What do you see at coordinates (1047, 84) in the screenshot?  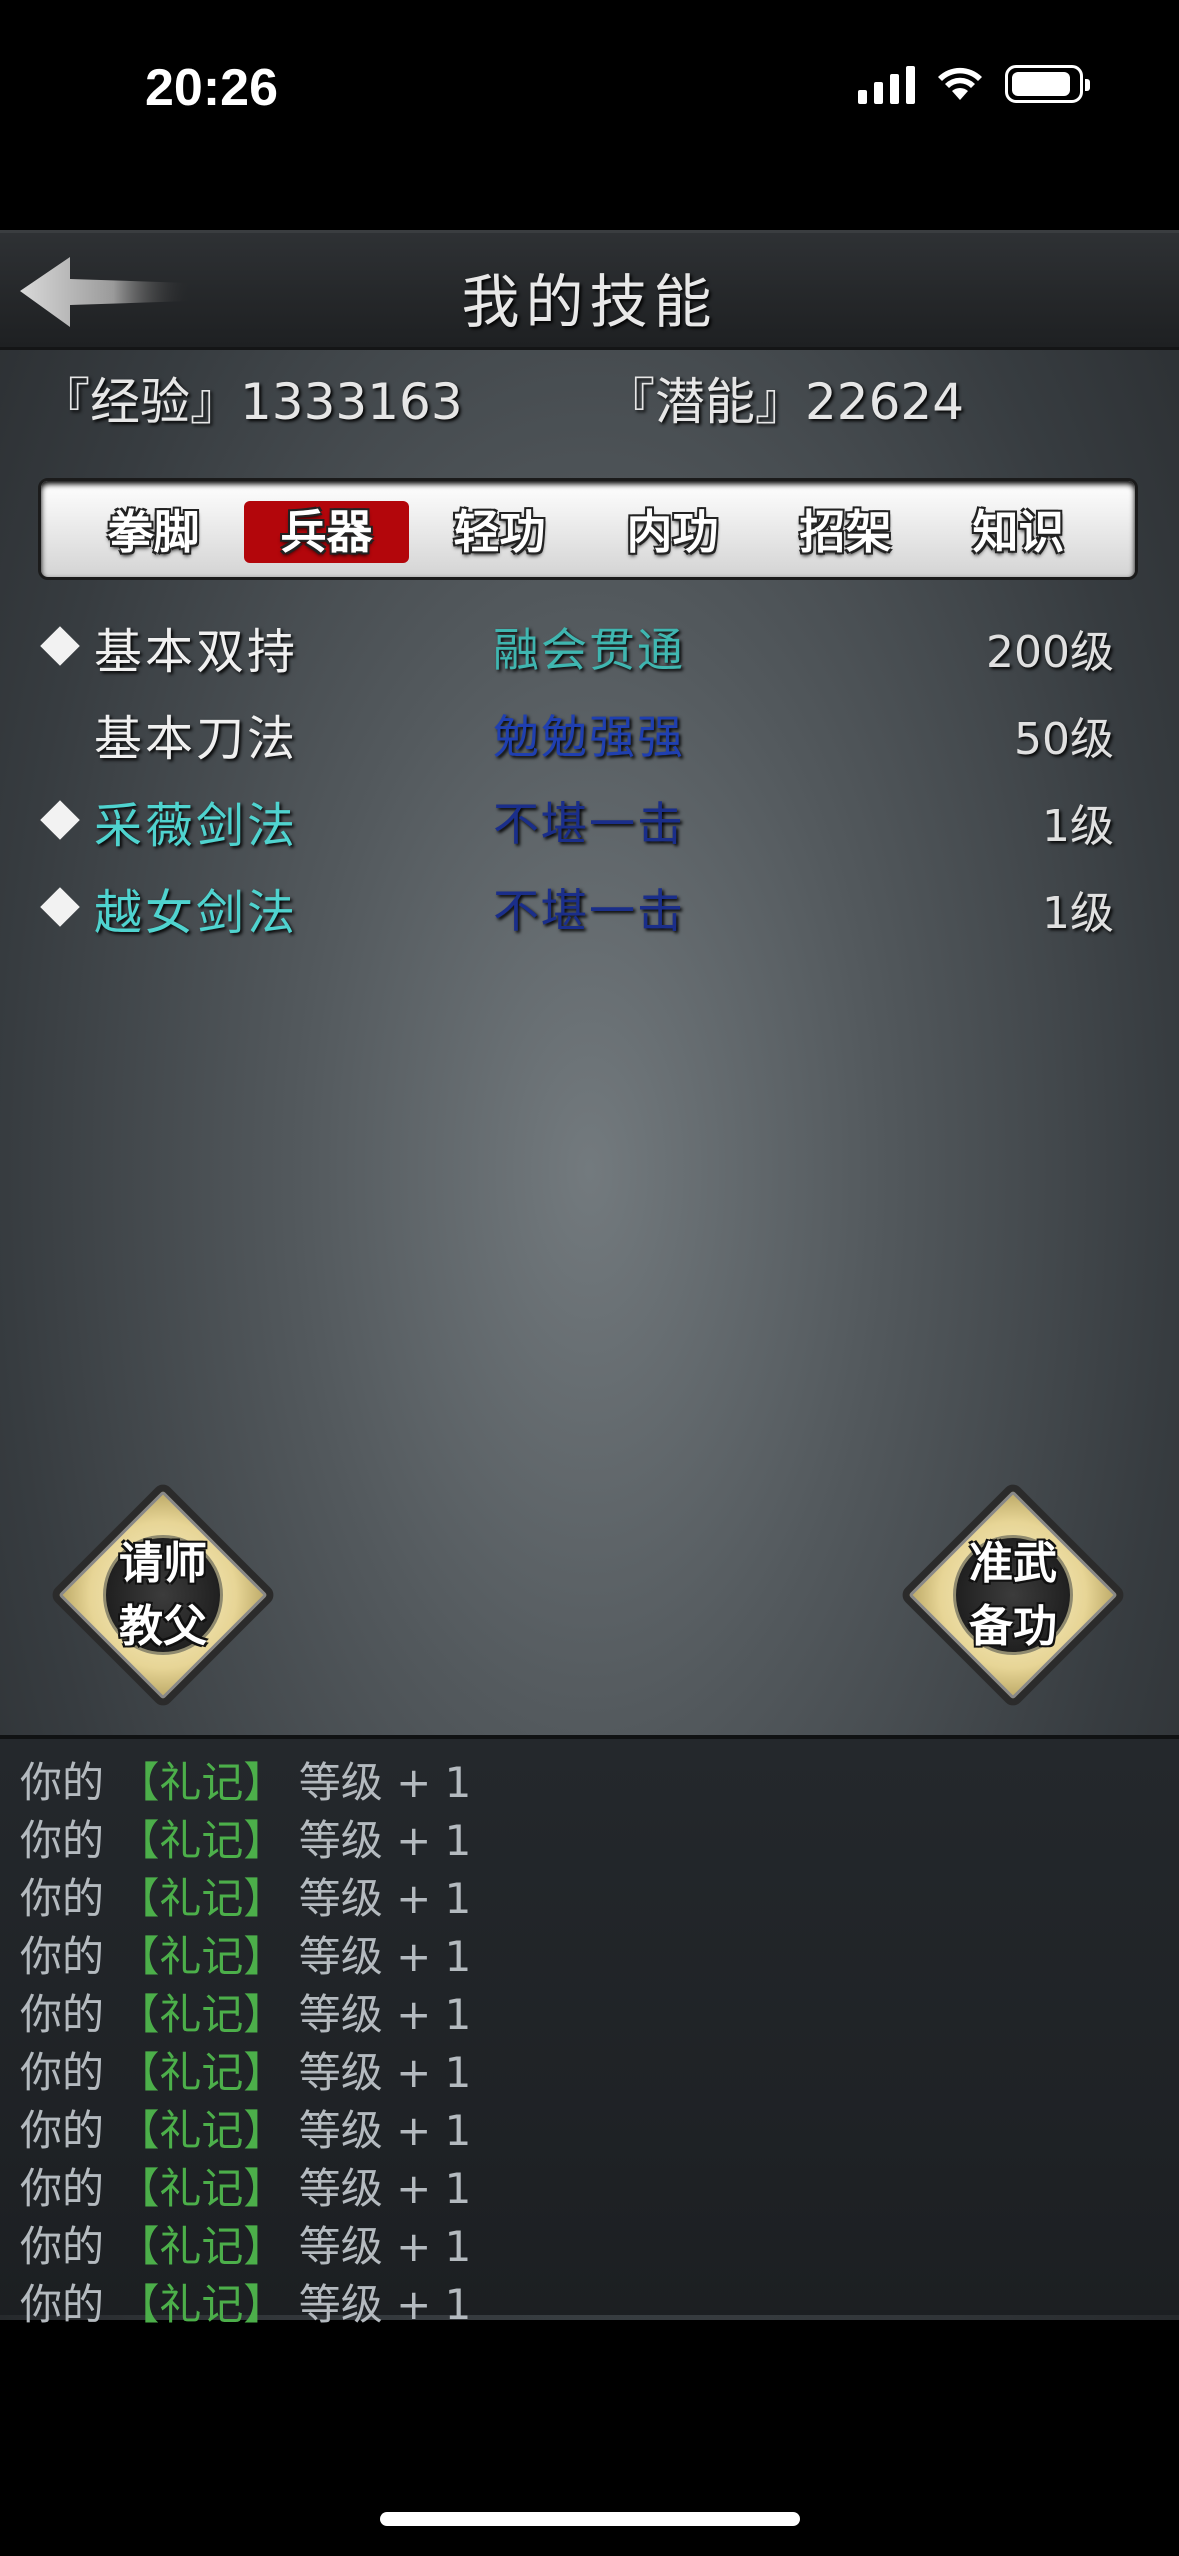 I see `battery-icon` at bounding box center [1047, 84].